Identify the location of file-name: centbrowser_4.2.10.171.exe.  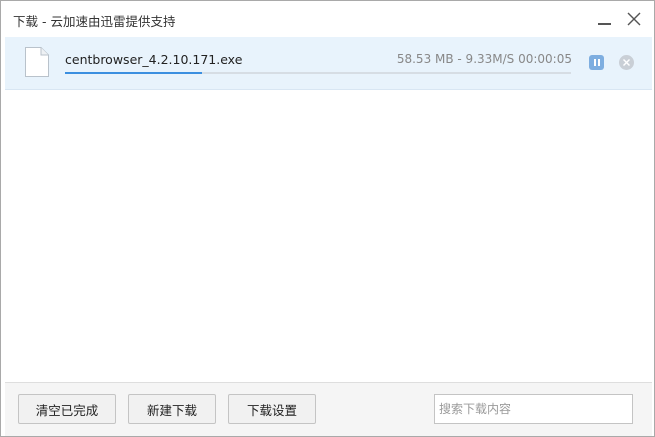
(153, 59).